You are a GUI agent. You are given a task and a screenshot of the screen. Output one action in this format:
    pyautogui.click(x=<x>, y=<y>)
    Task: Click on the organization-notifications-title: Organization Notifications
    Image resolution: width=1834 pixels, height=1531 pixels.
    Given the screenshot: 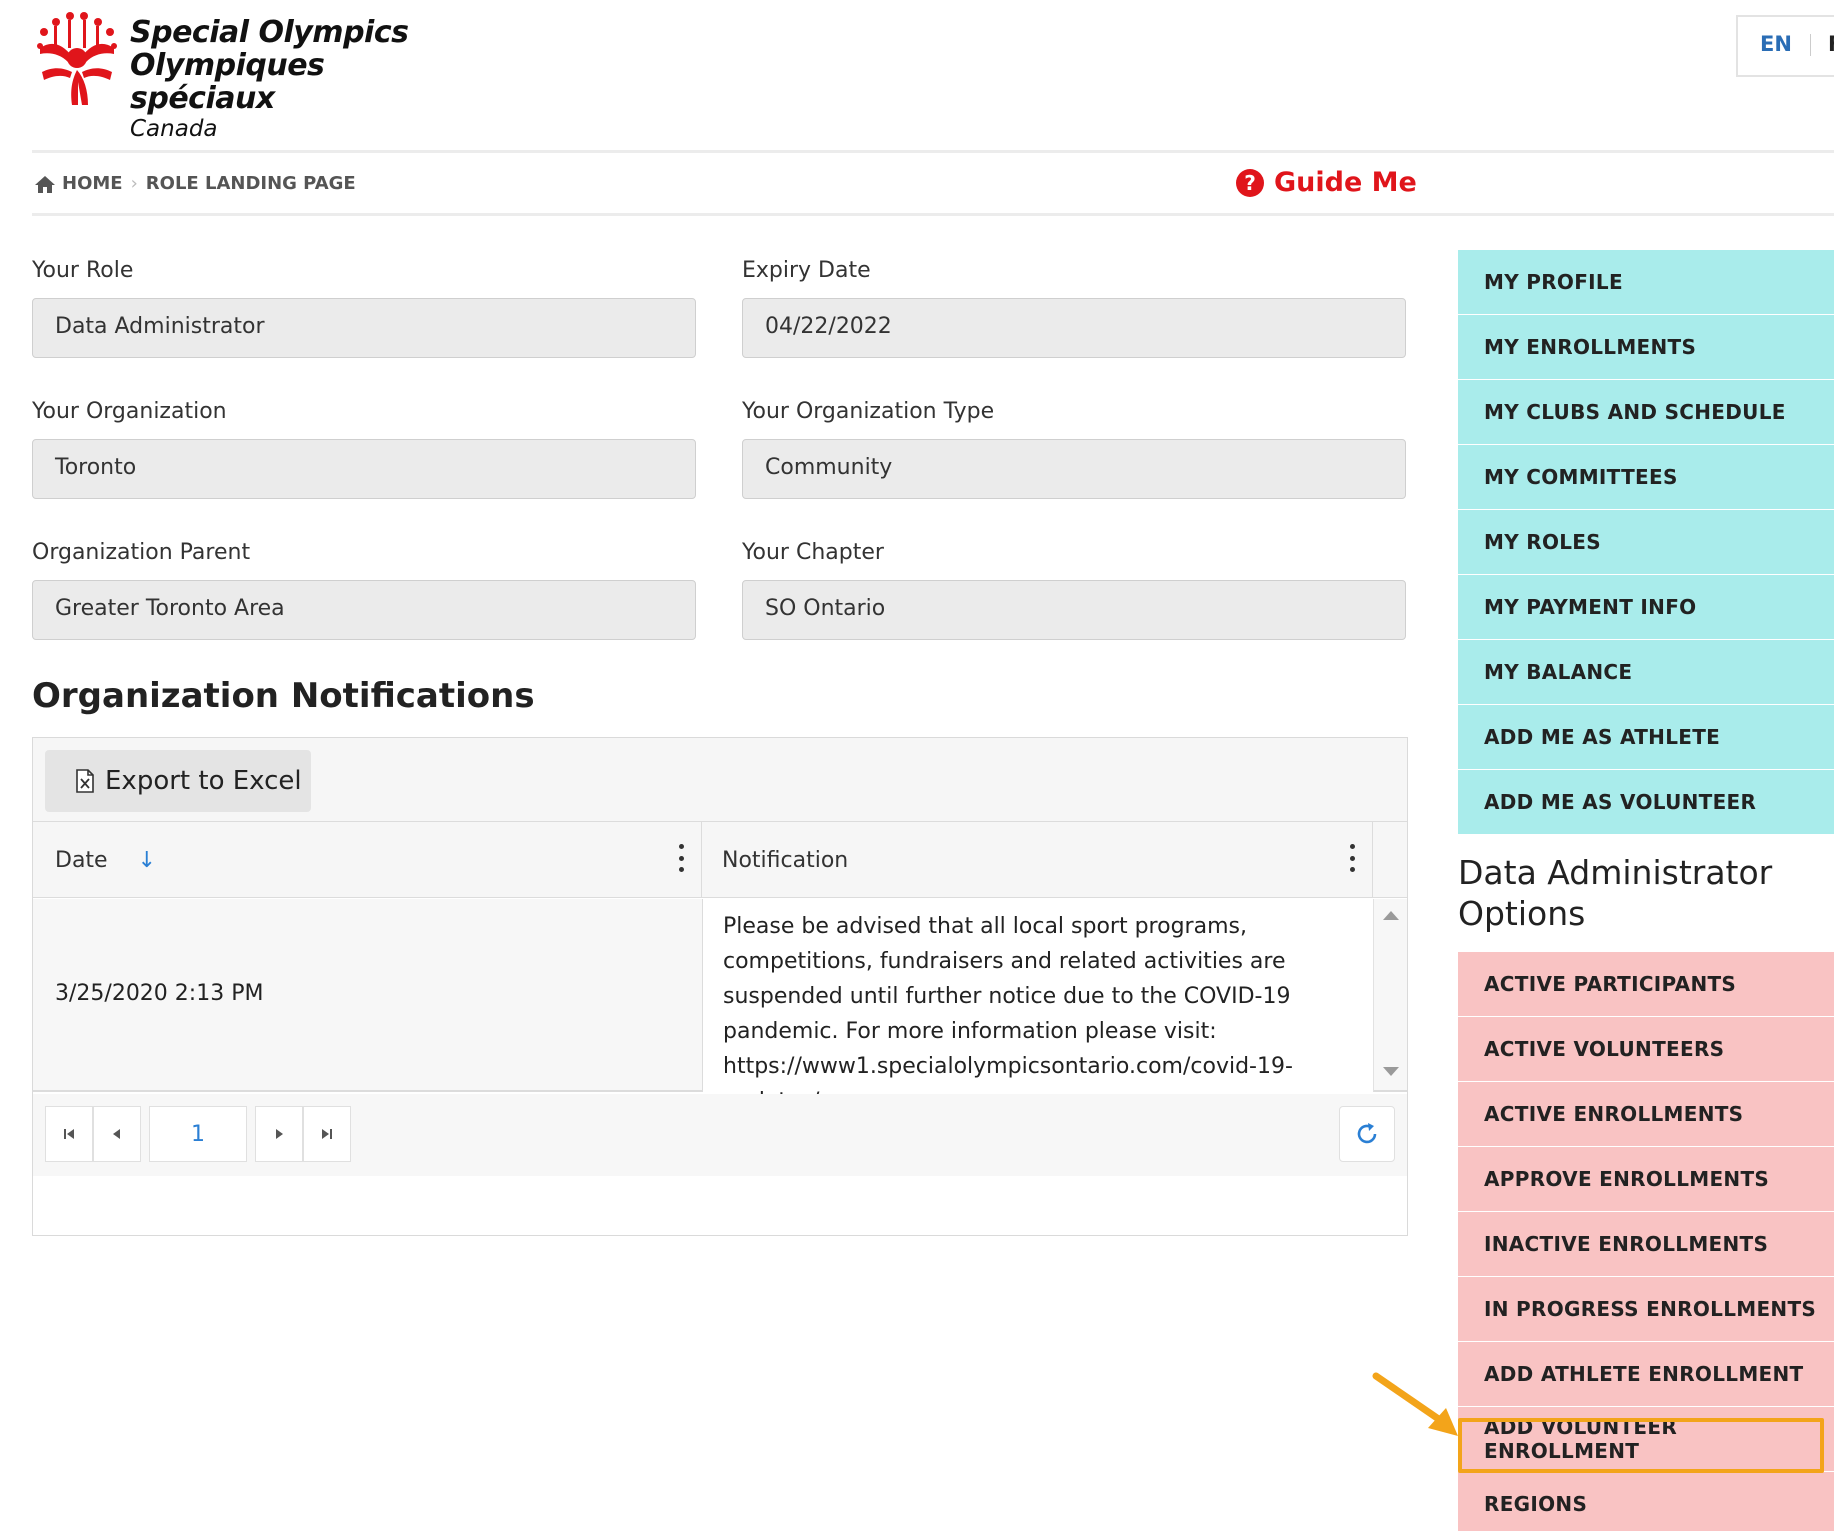 What is the action you would take?
    pyautogui.click(x=283, y=696)
    